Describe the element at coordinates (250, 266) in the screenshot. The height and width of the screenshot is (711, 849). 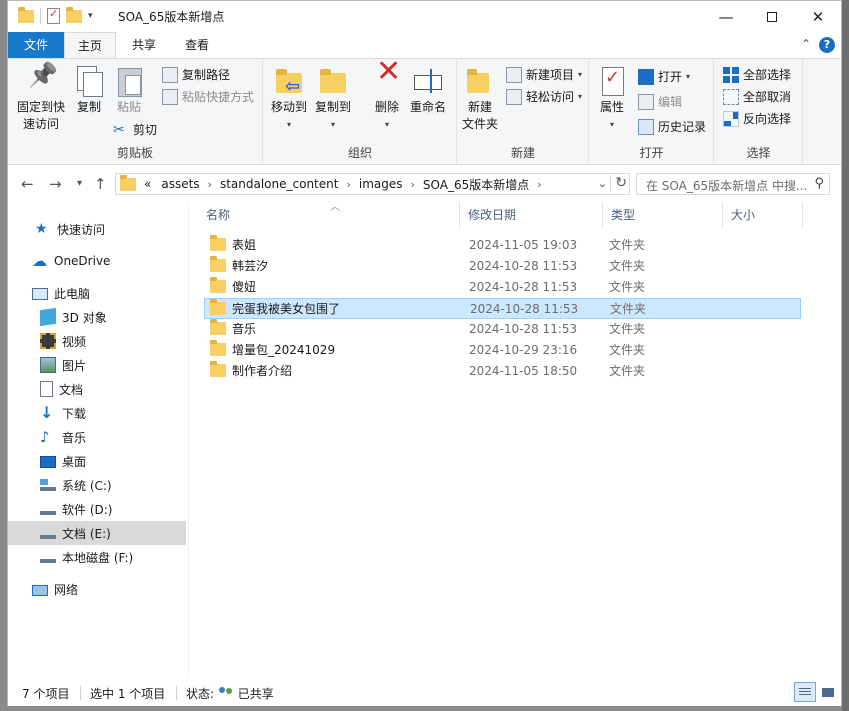
I see `file-name: 韩芸汐` at that location.